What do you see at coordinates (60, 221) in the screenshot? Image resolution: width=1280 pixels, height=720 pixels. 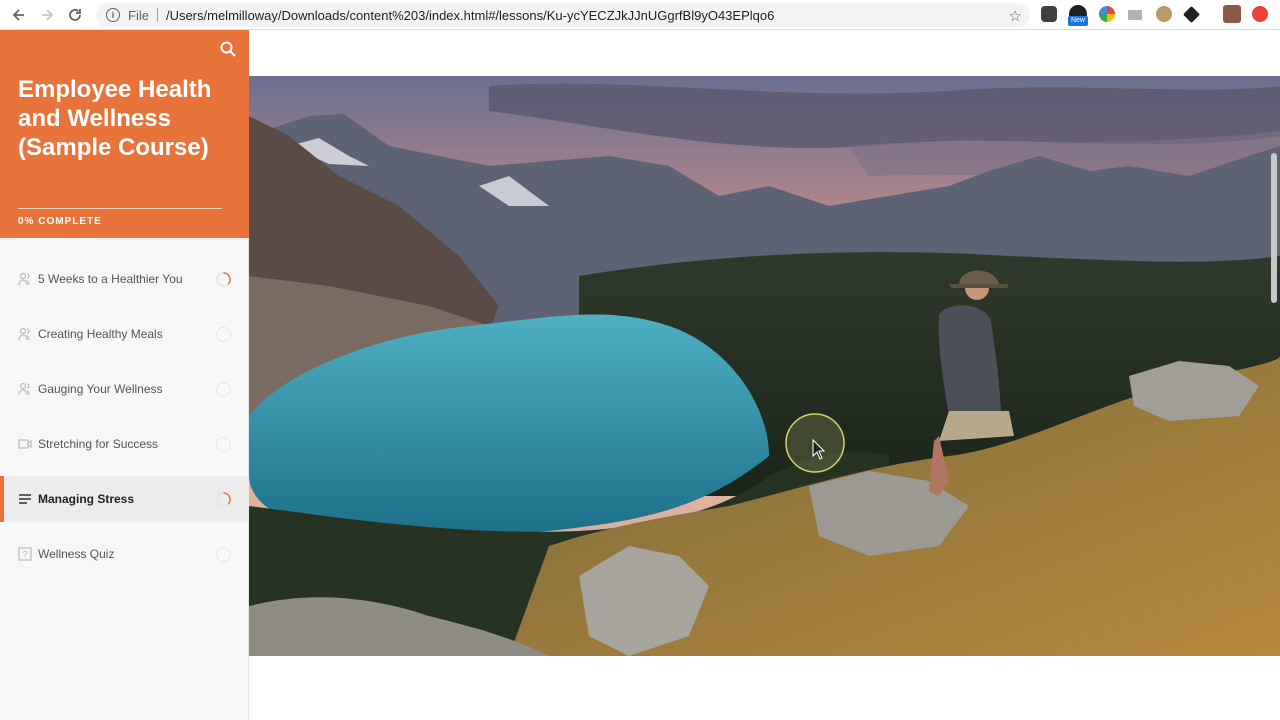 I see `course-progress-label: 0% COMPLETE` at bounding box center [60, 221].